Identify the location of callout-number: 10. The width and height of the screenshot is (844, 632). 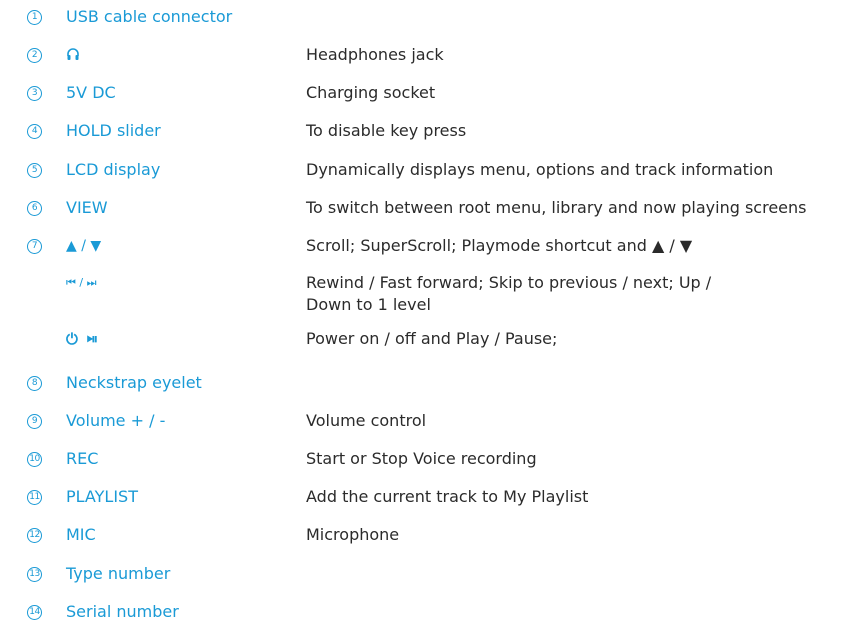
(34, 459).